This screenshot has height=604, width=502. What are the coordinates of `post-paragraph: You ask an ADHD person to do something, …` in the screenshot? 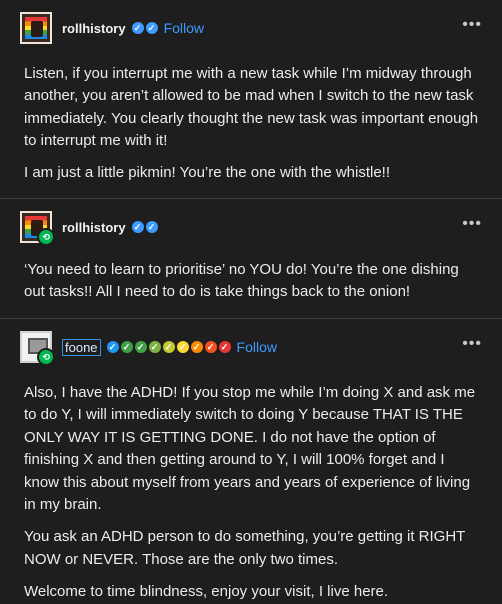 It's located at (245, 548).